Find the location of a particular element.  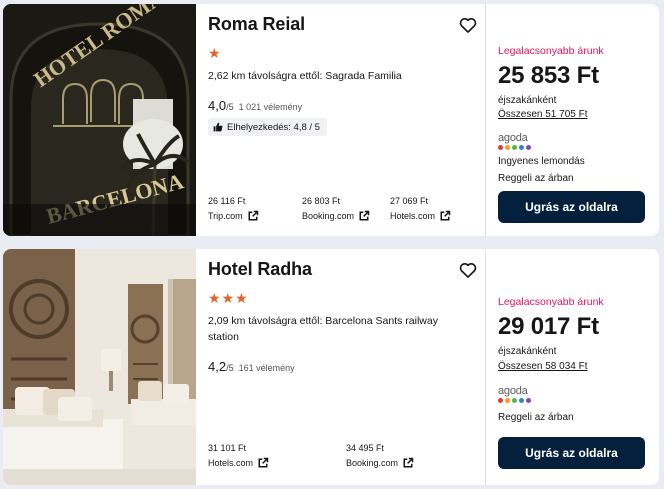

thumbs-up-icon is located at coordinates (218, 127).